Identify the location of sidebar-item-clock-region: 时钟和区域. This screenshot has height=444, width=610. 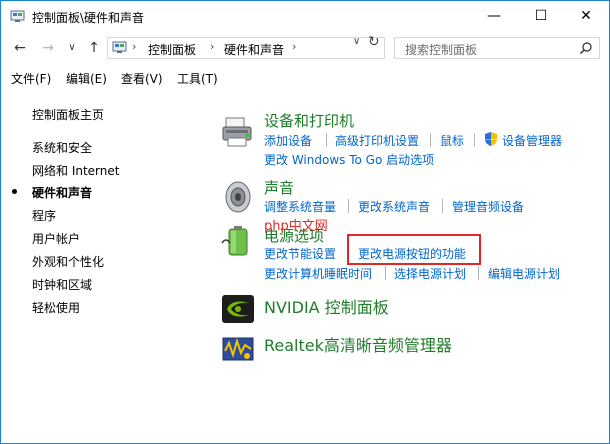
(62, 284).